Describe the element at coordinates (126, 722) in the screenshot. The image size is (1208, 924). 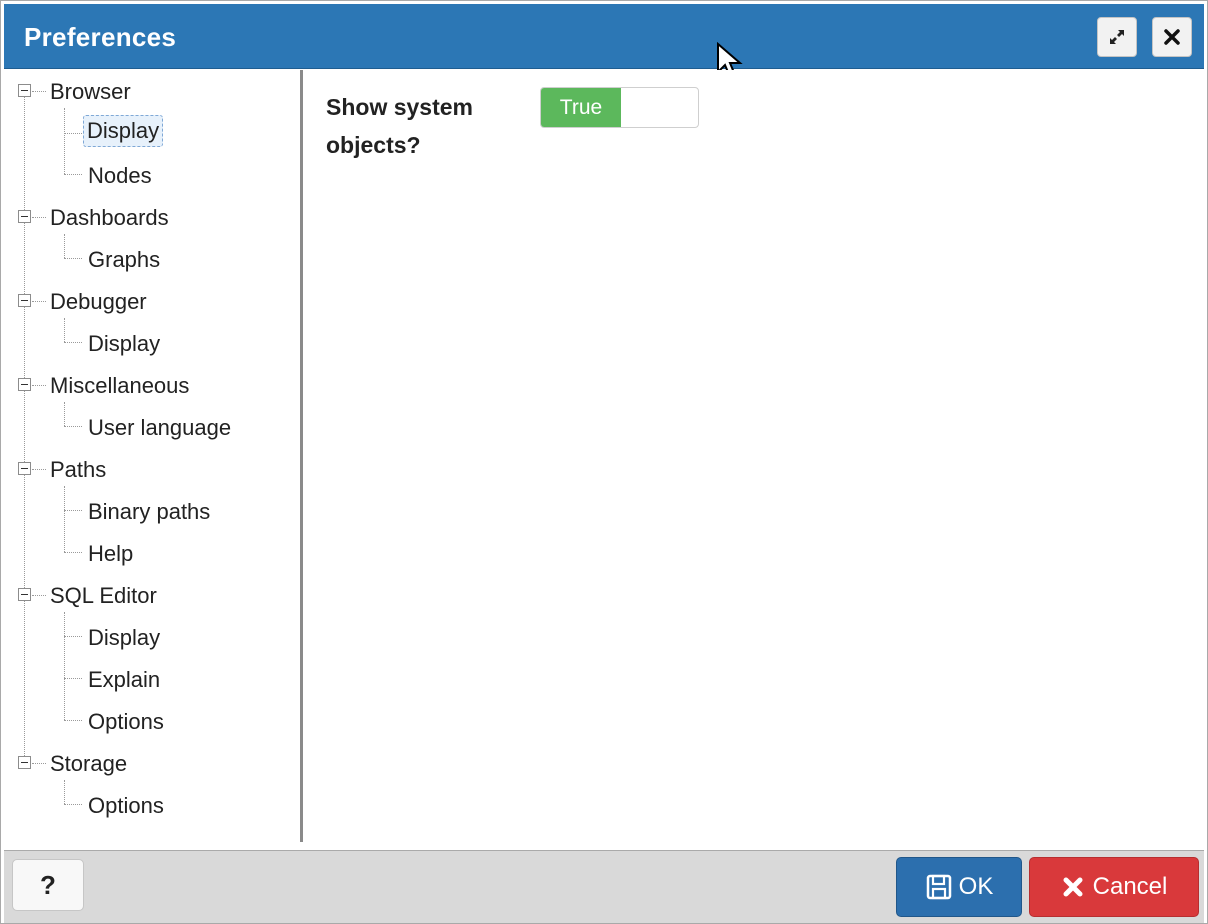
I see `tree-item-sql-options: Options` at that location.